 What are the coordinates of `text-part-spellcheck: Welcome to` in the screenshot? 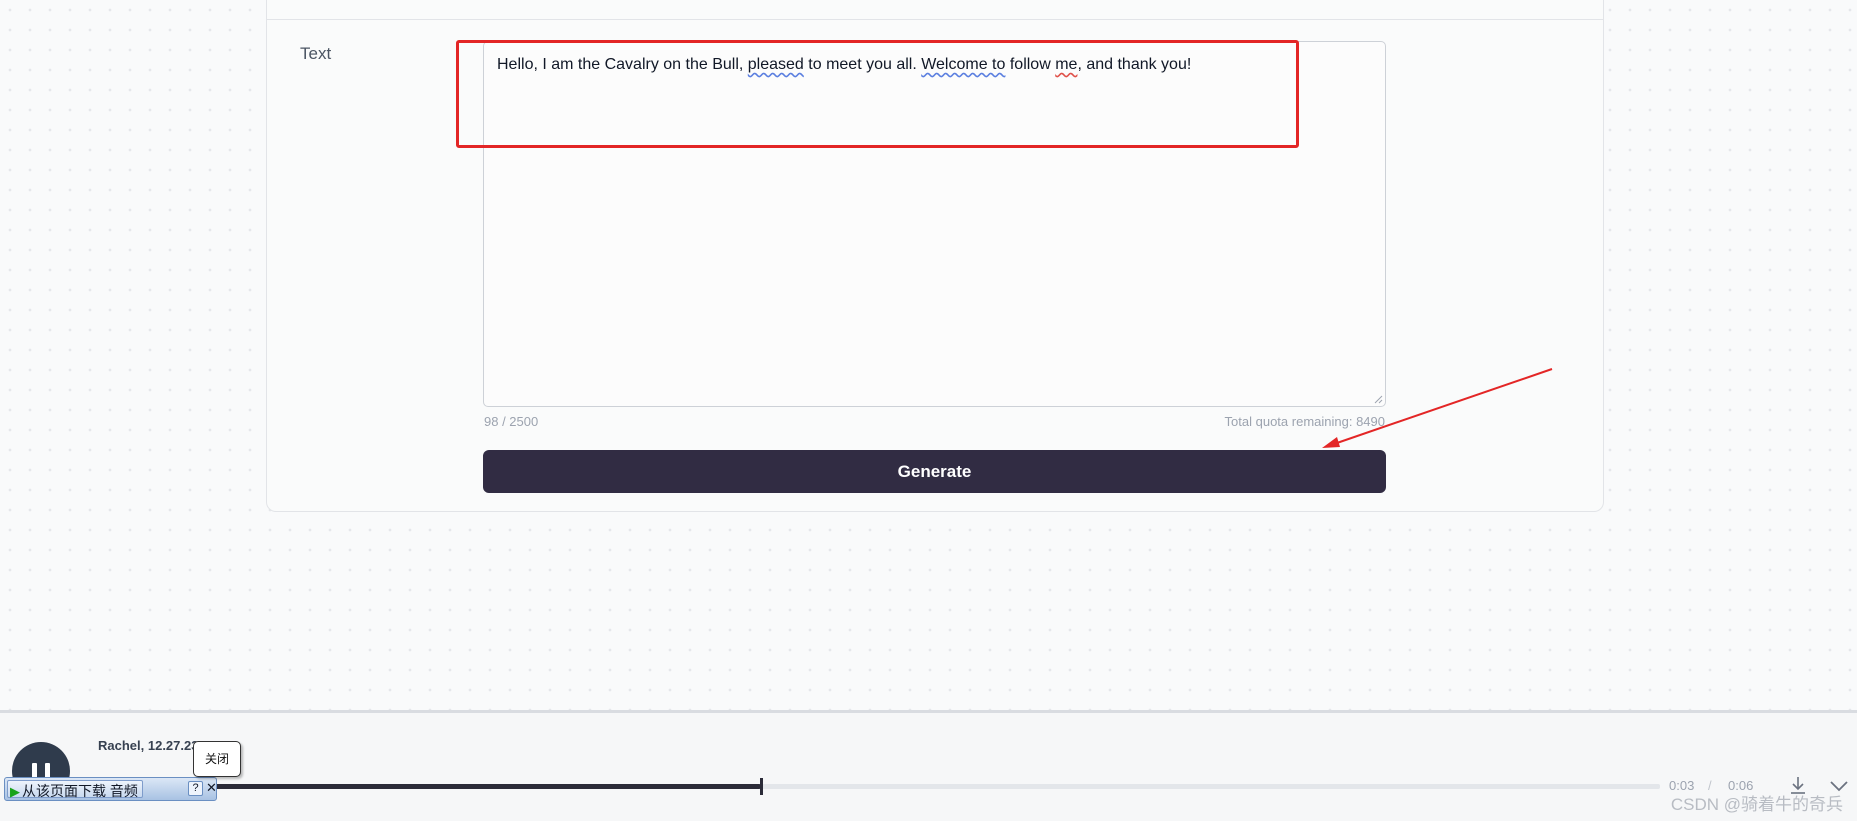 It's located at (963, 64).